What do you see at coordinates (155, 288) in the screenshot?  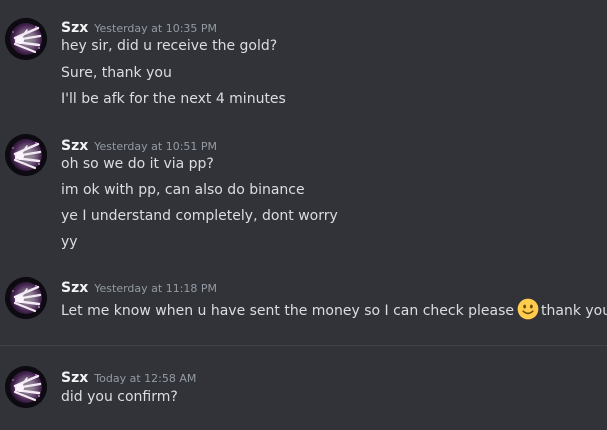 I see `timestamp: Yesterday at 11:18 PM` at bounding box center [155, 288].